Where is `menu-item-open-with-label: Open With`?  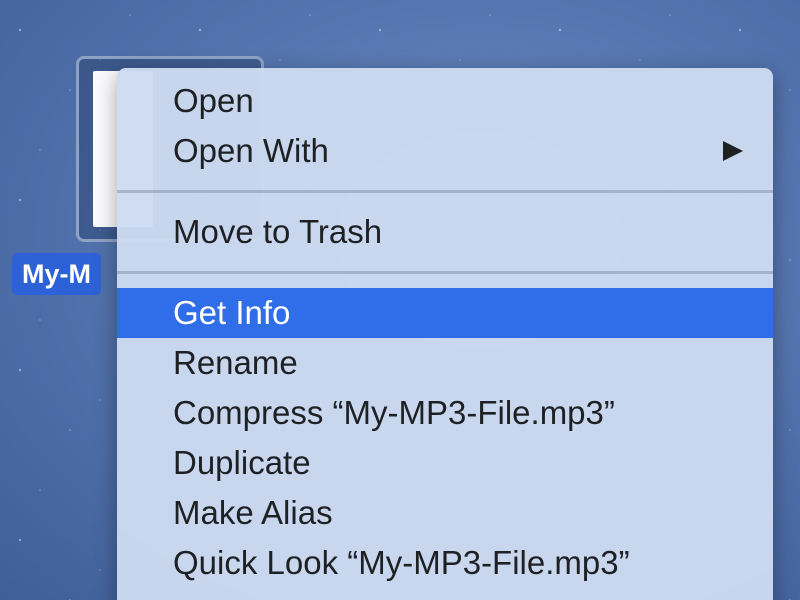 menu-item-open-with-label: Open With is located at coordinates (251, 150).